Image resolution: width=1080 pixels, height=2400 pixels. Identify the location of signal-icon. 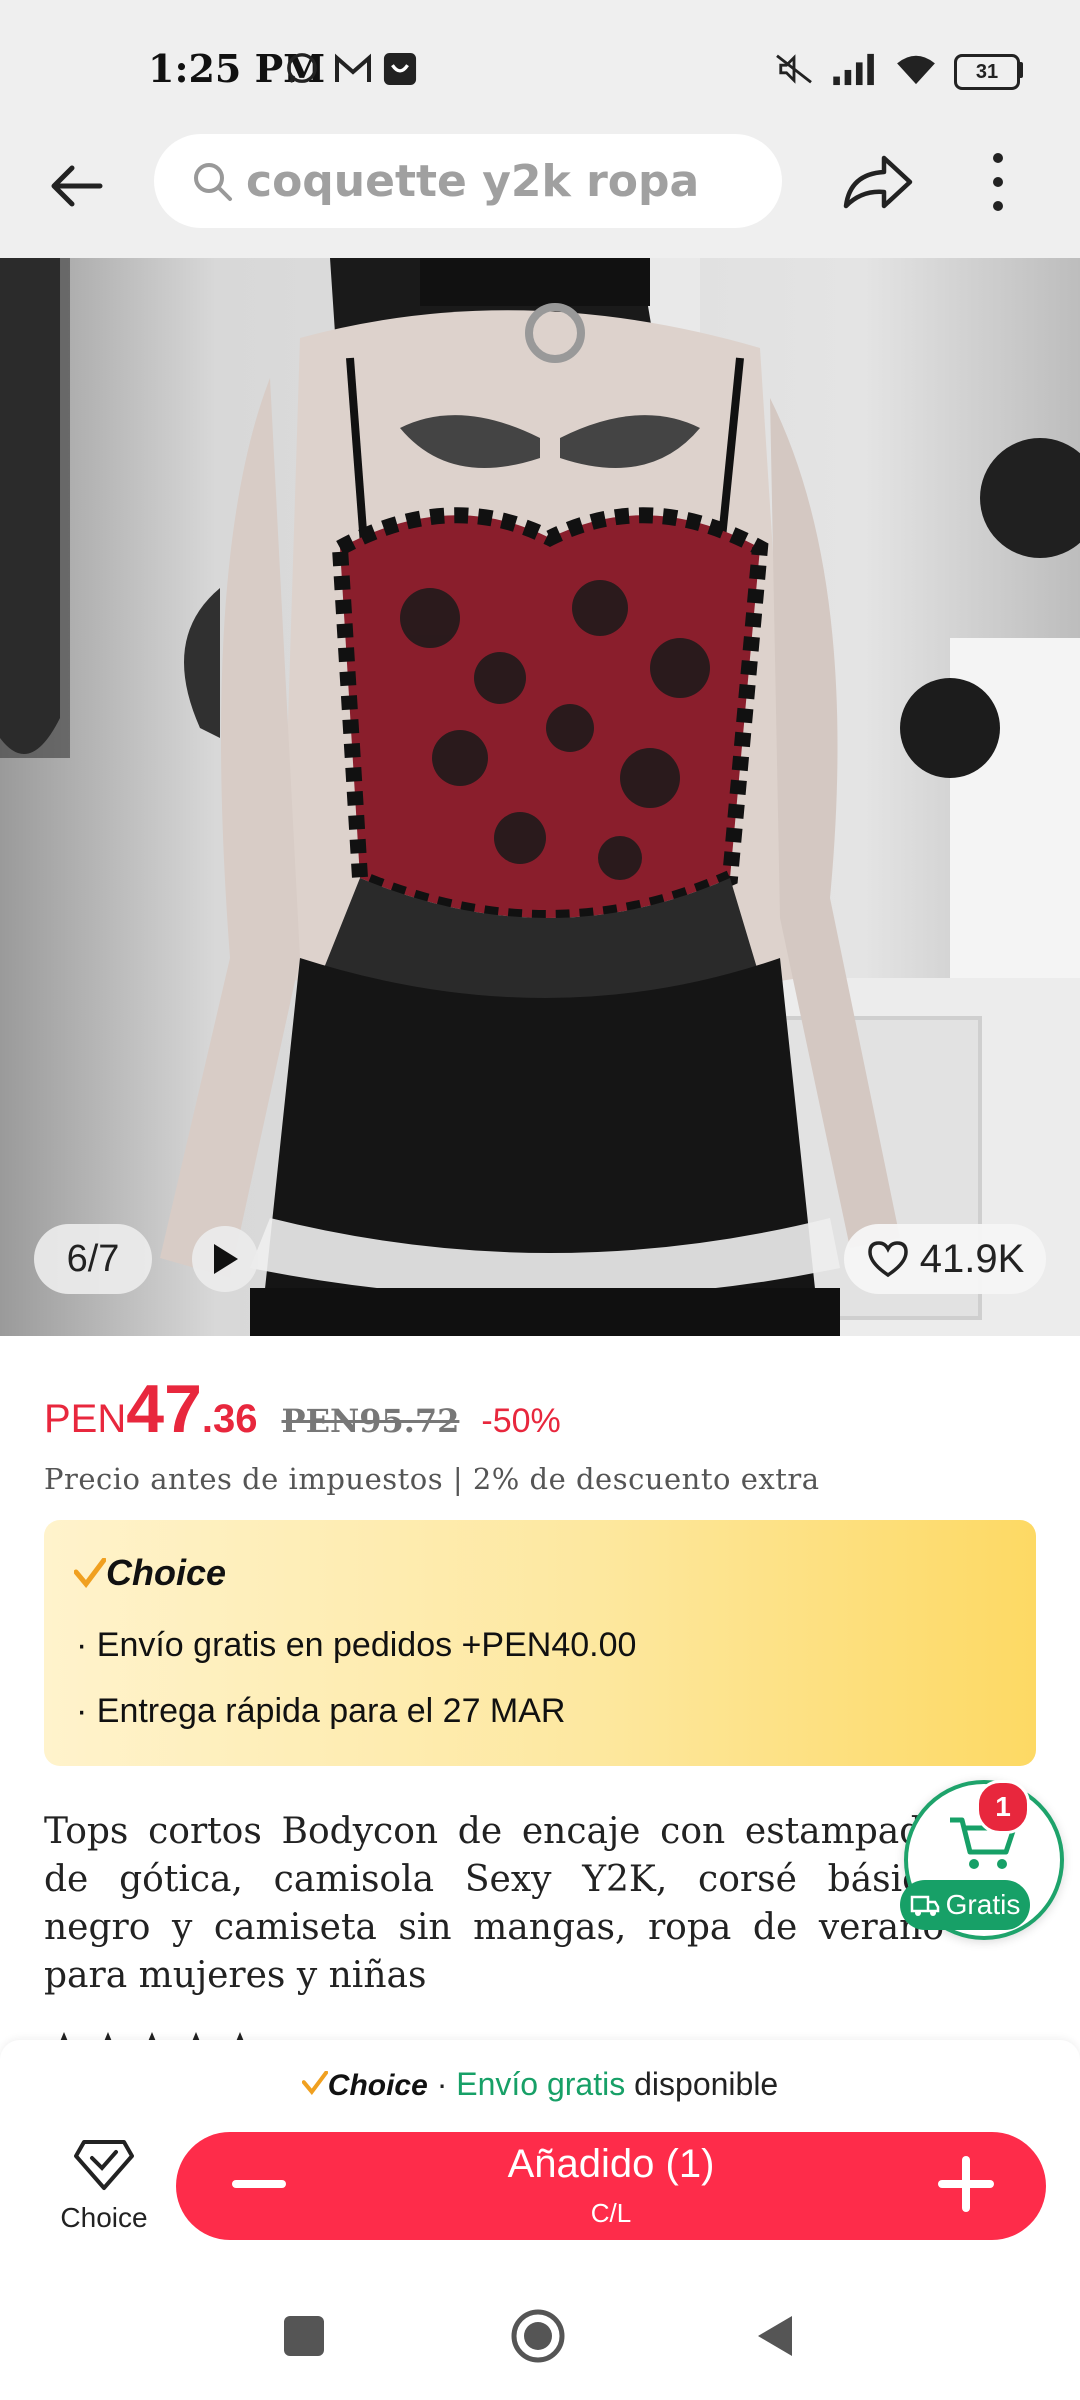
(853, 69).